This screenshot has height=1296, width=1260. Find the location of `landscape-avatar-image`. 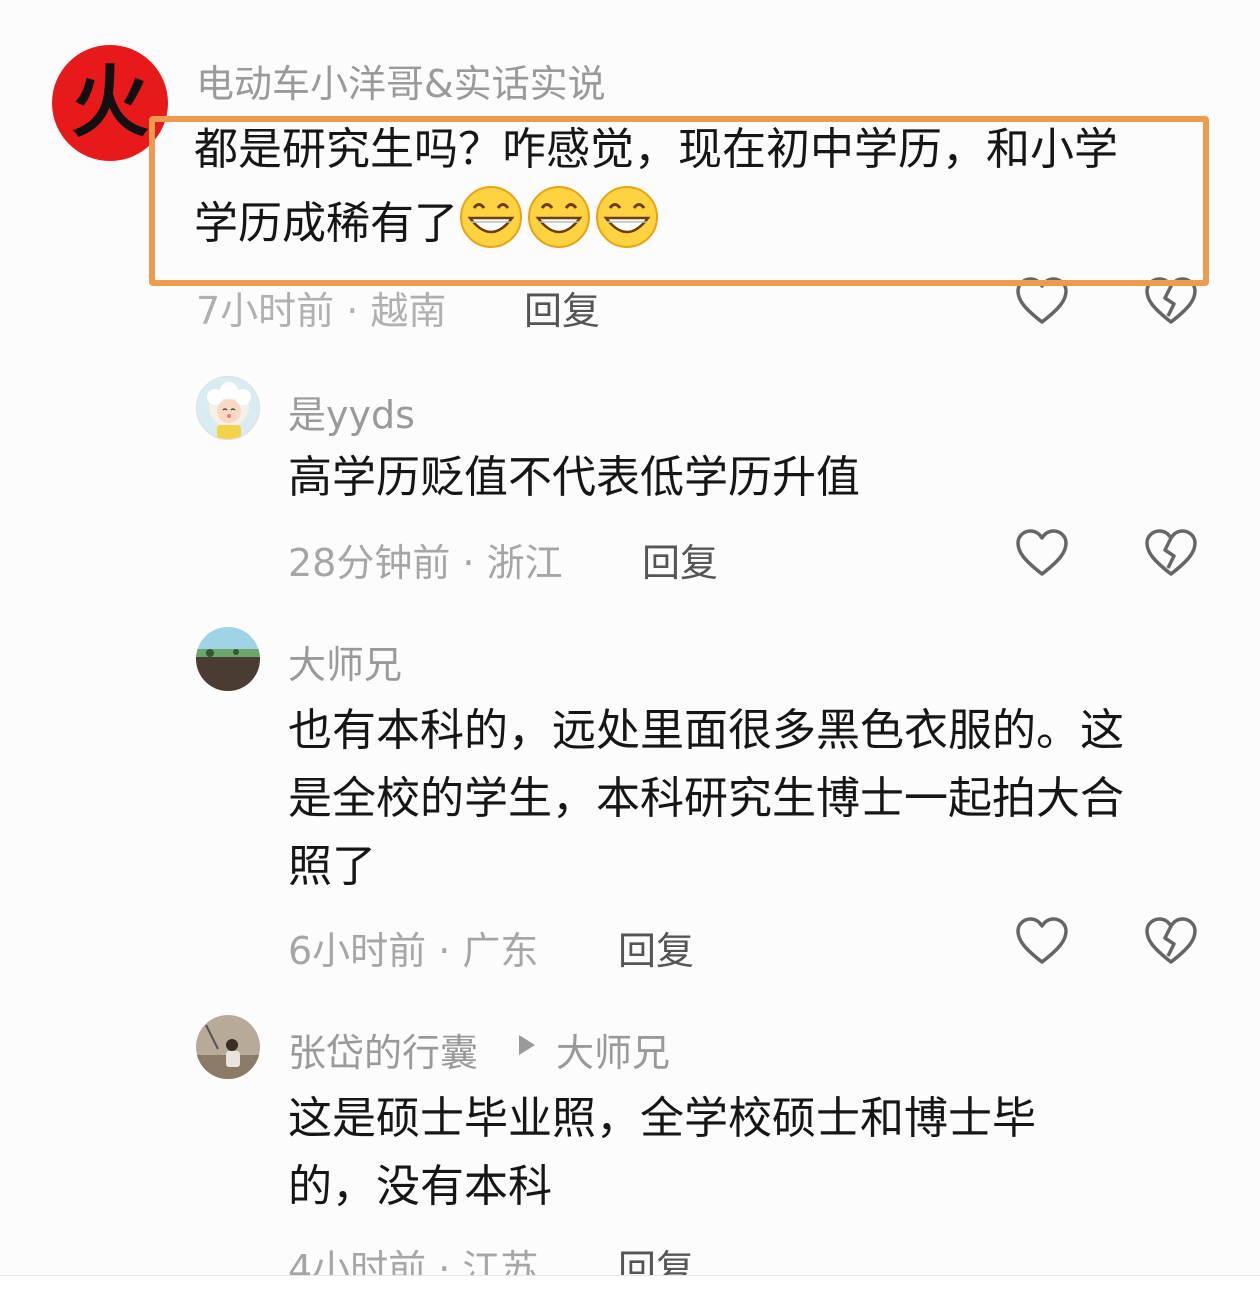

landscape-avatar-image is located at coordinates (228, 659).